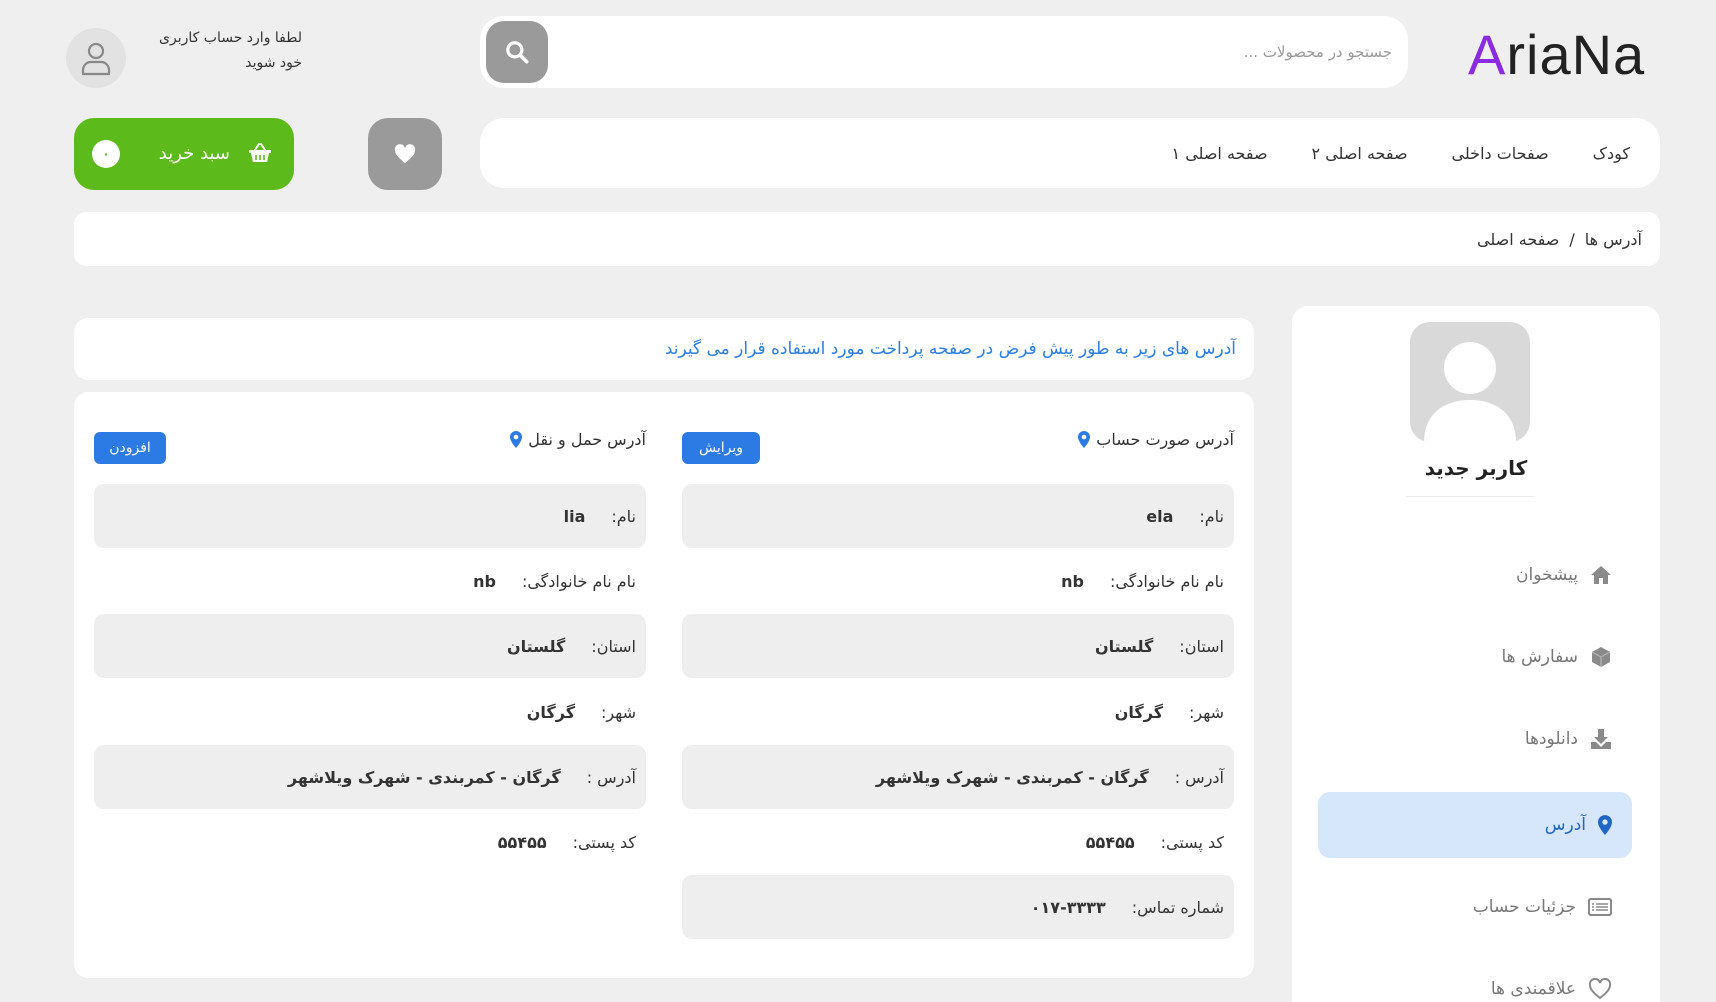  What do you see at coordinates (1601, 657) in the screenshot?
I see `box-icon` at bounding box center [1601, 657].